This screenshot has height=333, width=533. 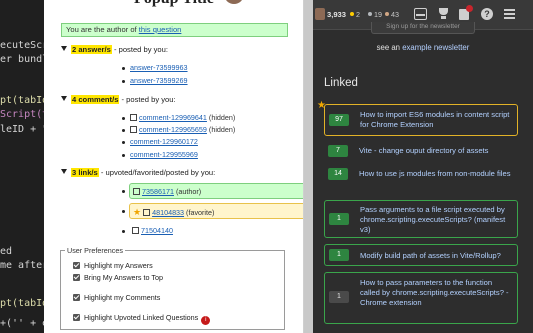 I want to click on pref-highlight-comments: Highlight my Comments, so click(x=116, y=297).